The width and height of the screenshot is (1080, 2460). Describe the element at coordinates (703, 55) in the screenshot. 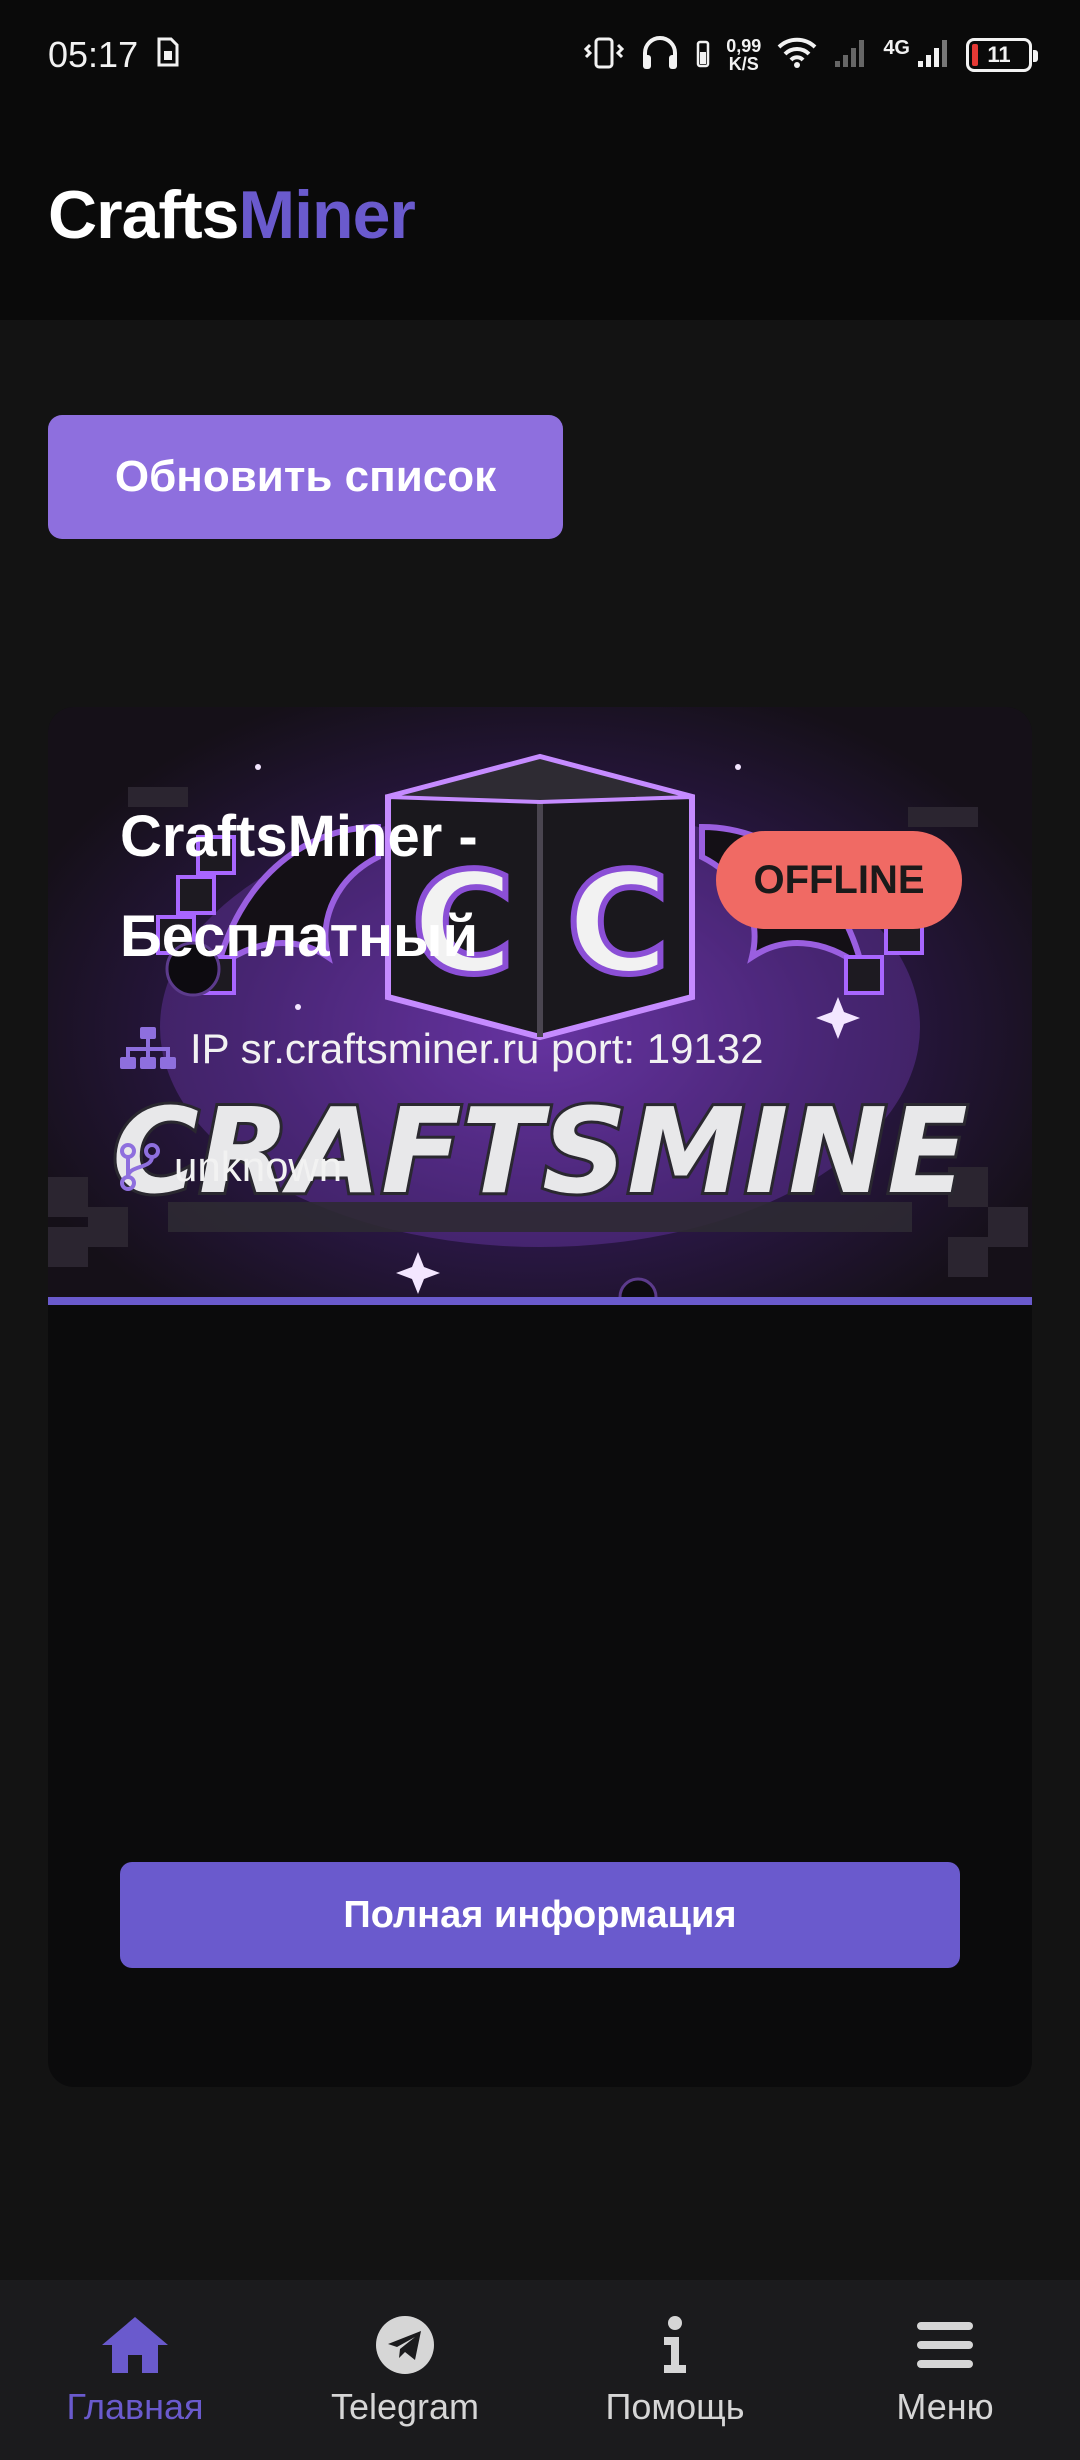

I see `battery-small-icon` at that location.